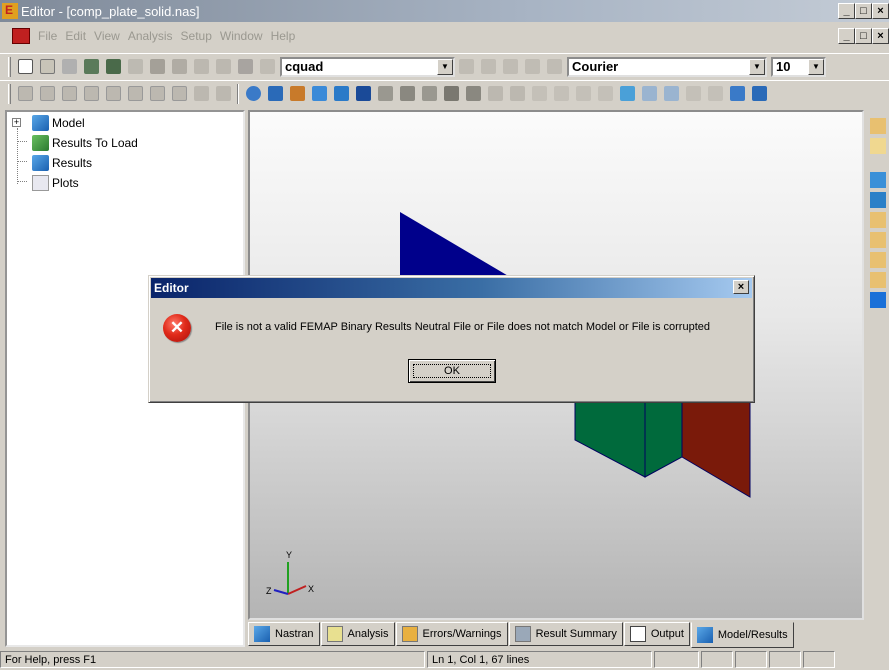 The height and width of the screenshot is (670, 889). Describe the element at coordinates (201, 94) in the screenshot. I see `constraint-button` at that location.